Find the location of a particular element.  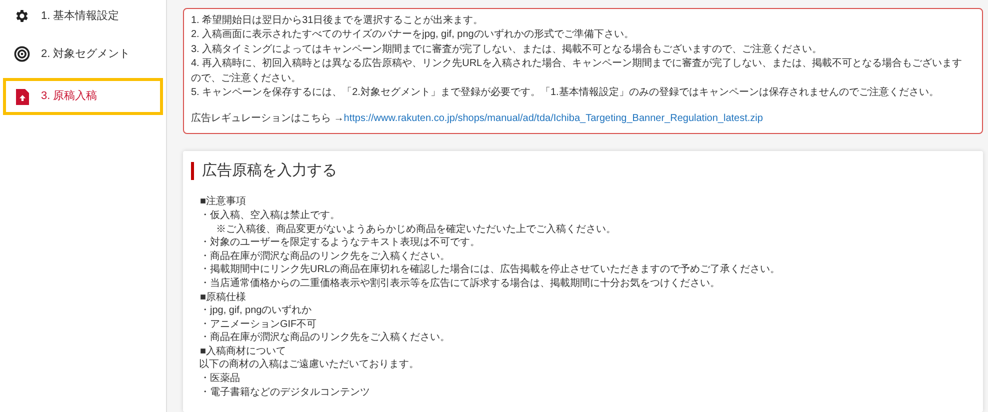

guideline-text: ・医薬品 is located at coordinates (220, 379).